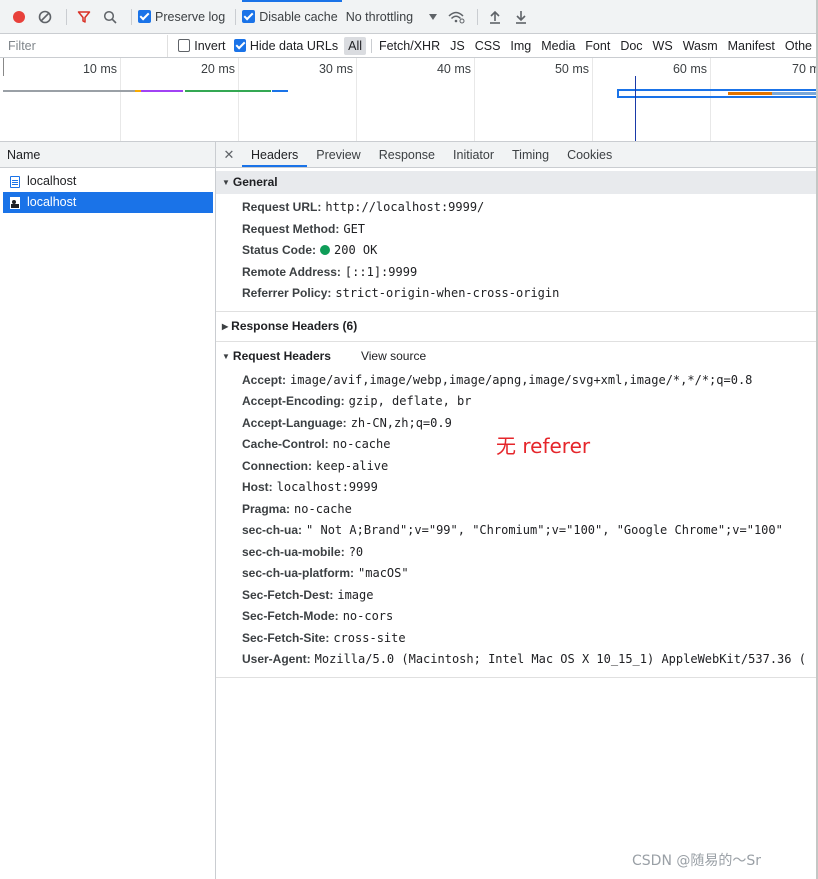 This screenshot has width=818, height=879. Describe the element at coordinates (393, 356) in the screenshot. I see `view-source-link: View source` at that location.